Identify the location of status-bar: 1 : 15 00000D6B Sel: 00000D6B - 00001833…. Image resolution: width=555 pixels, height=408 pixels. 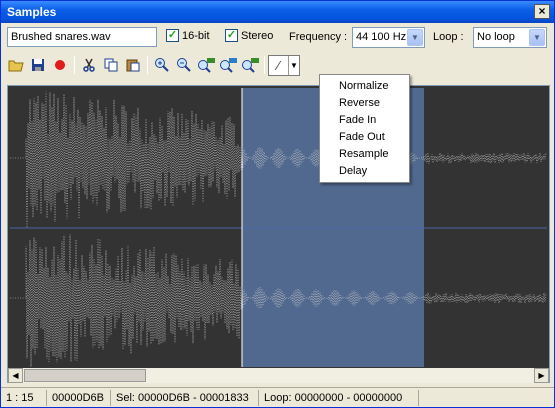
(277, 397).